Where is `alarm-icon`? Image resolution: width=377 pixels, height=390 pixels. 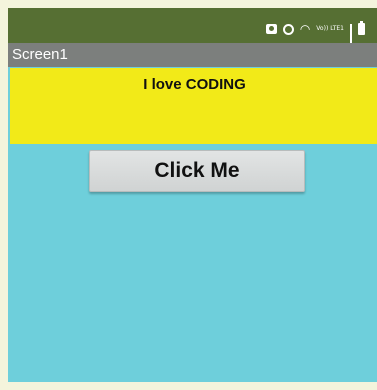
alarm-icon is located at coordinates (288, 29).